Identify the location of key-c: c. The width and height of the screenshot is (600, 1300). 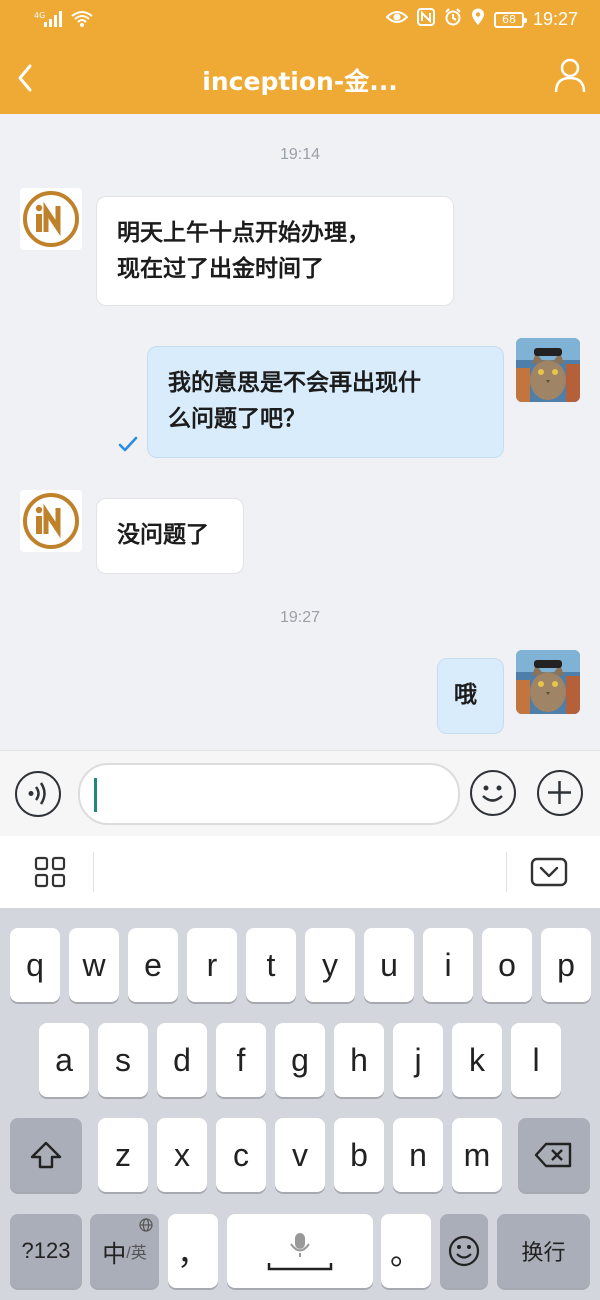
(241, 1155).